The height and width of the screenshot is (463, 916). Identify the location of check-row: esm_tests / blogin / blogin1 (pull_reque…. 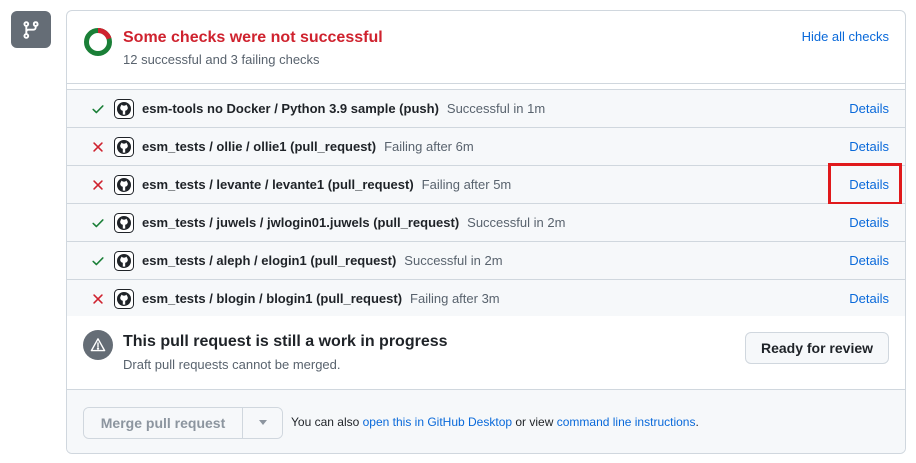
(486, 299).